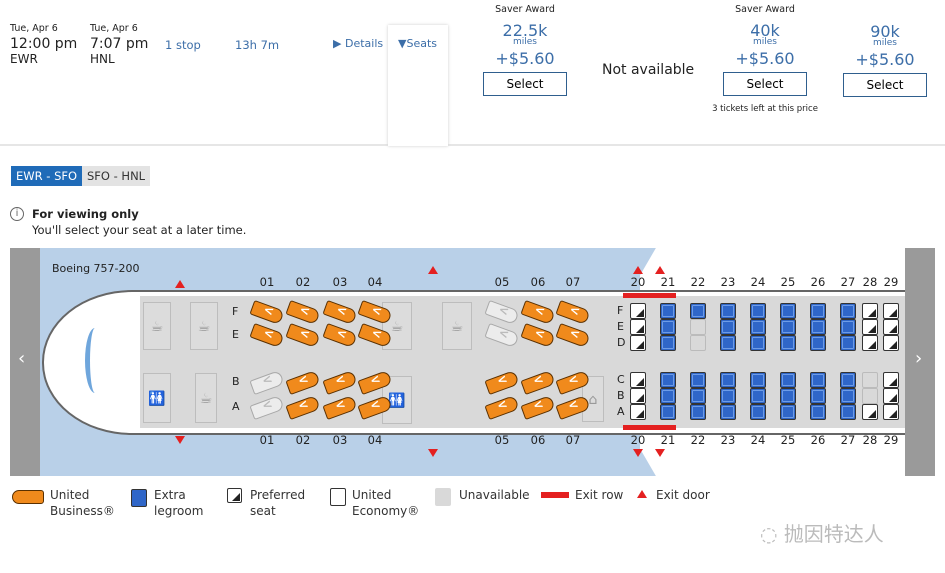 The width and height of the screenshot is (945, 573). Describe the element at coordinates (788, 380) in the screenshot. I see `seat-25C` at that location.